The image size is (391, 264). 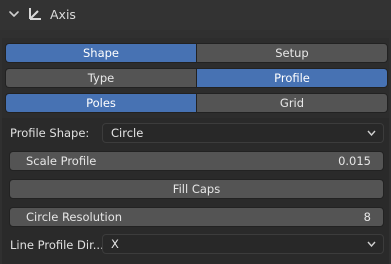 I want to click on fill-caps-label: Fill Caps, so click(x=196, y=189).